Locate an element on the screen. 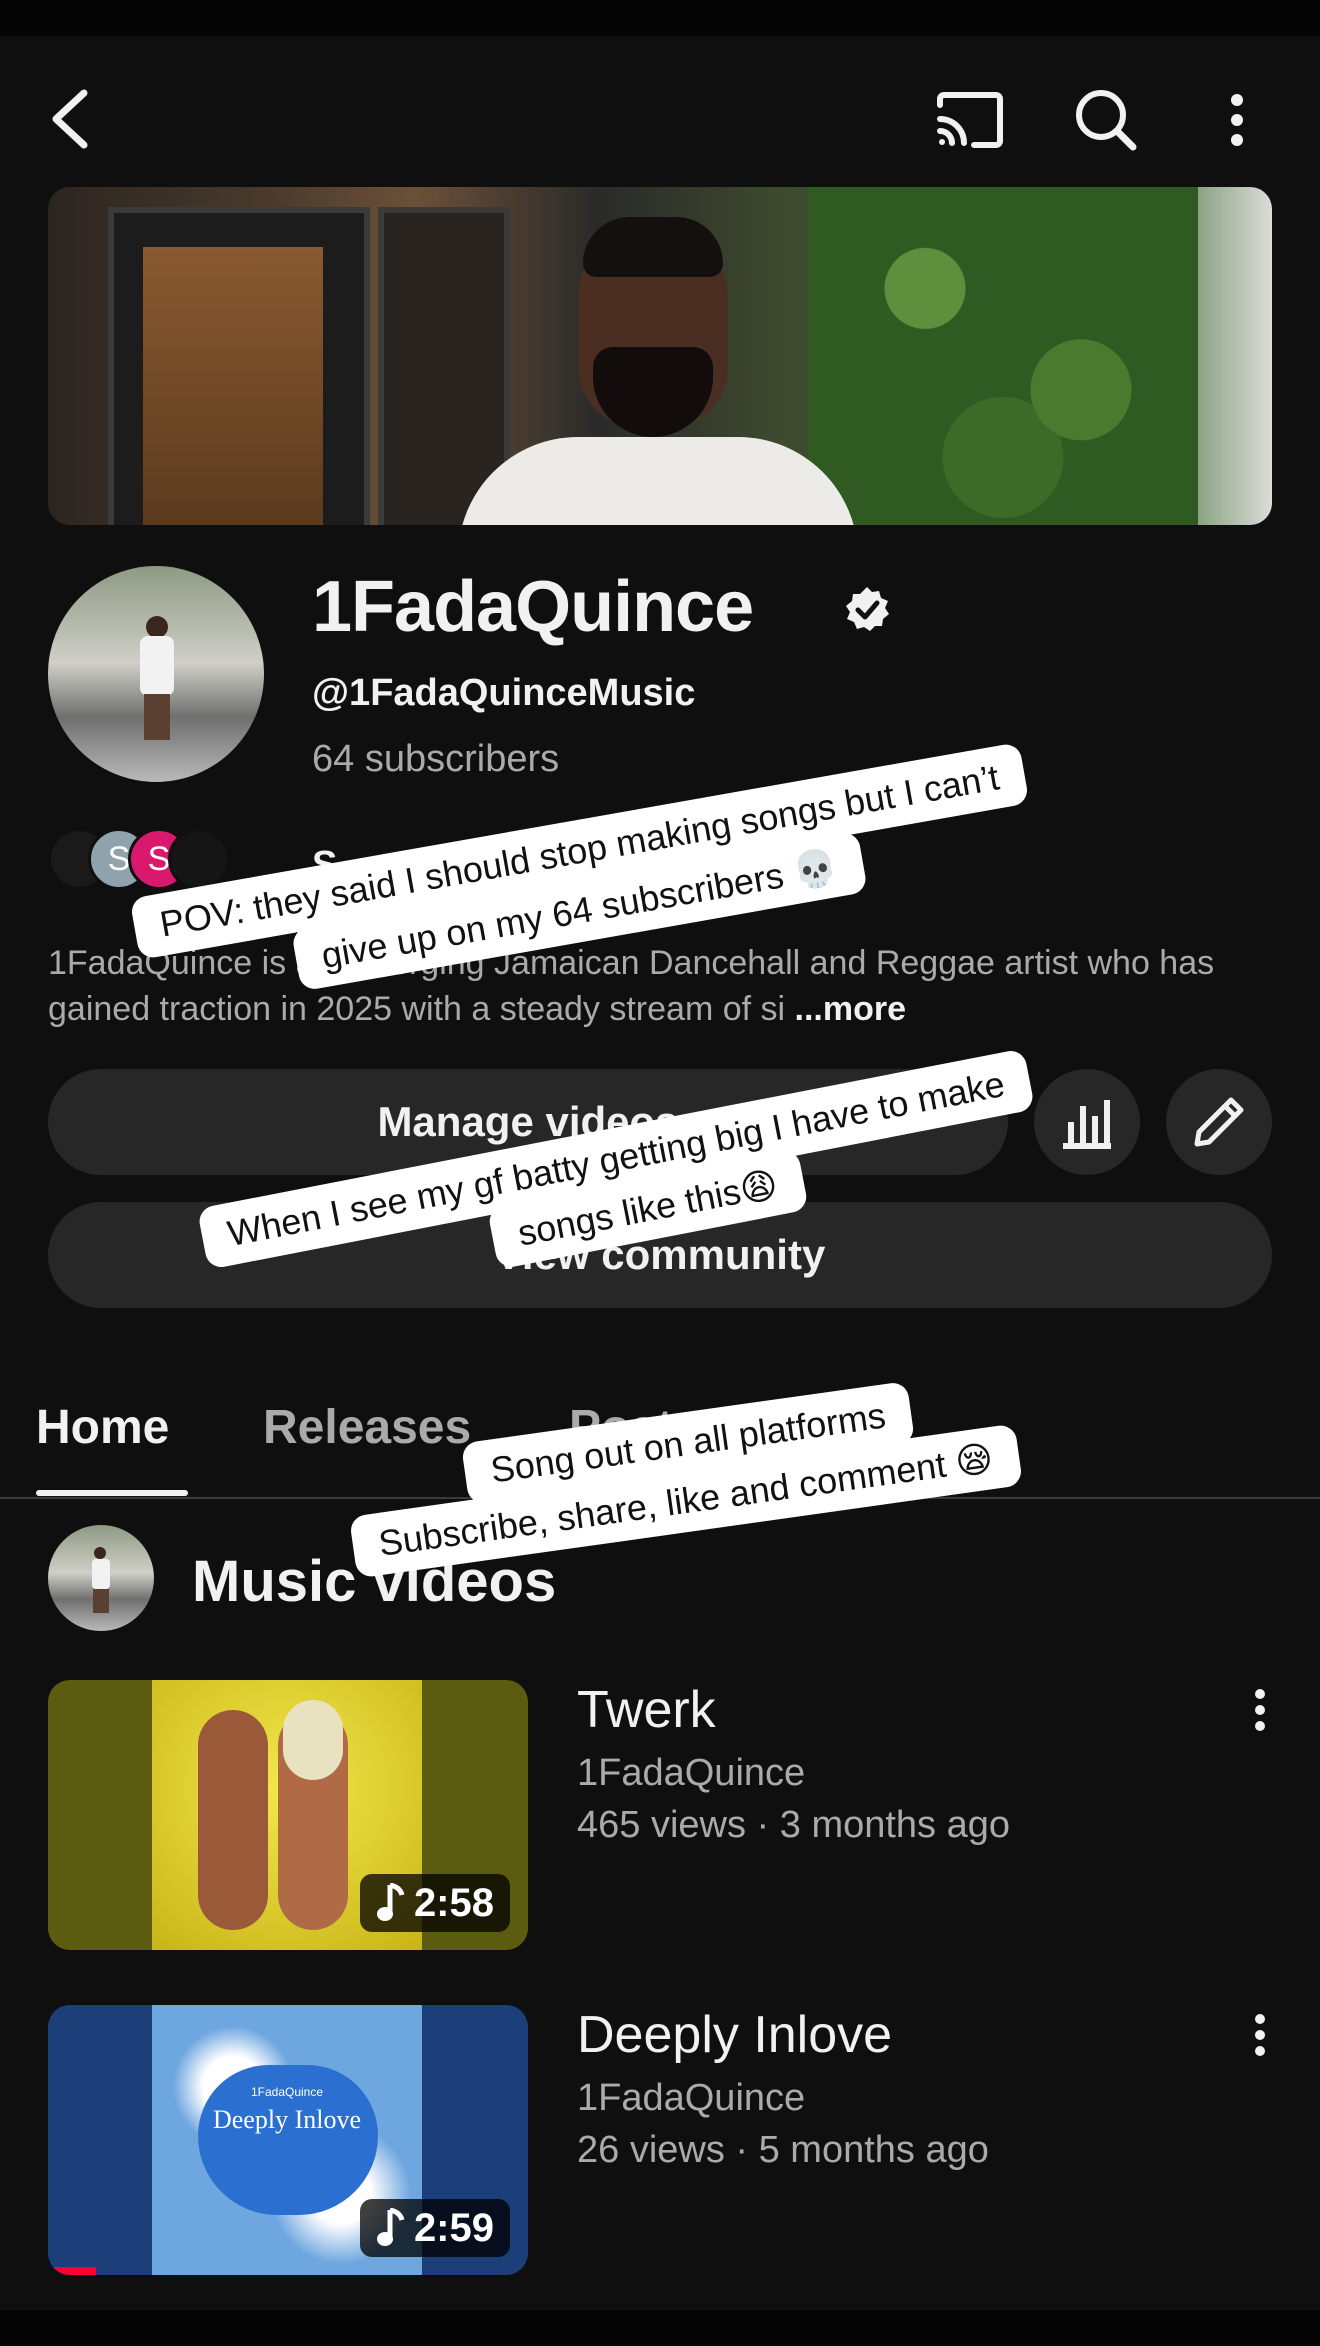  tab-home: Home is located at coordinates (102, 1427).